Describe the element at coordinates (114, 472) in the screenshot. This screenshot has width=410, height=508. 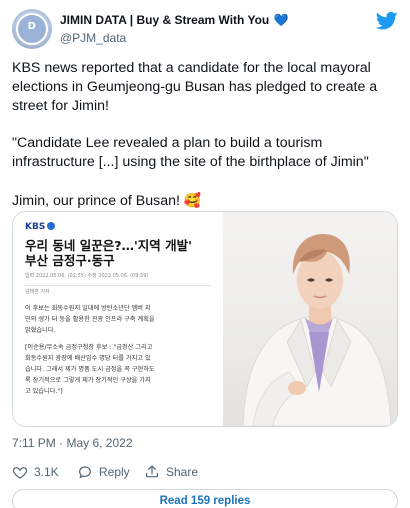
I see `reply-label: Reply` at that location.